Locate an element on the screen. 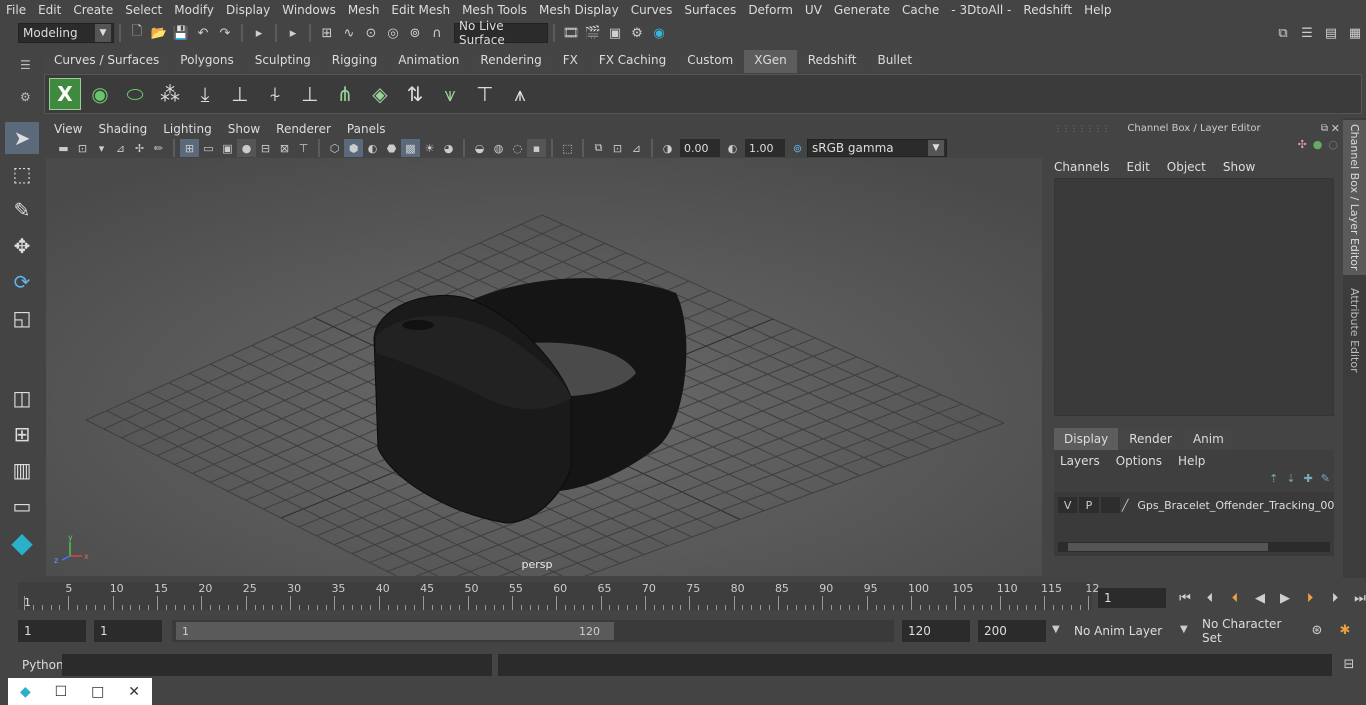  camera-attr-icon: ⊡ is located at coordinates (82, 148).